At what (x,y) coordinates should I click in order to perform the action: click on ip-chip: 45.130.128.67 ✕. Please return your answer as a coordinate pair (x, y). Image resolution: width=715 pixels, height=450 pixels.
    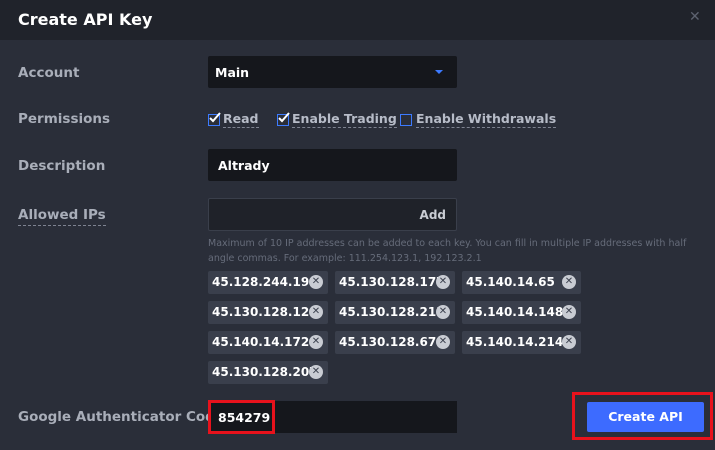
    Looking at the image, I should click on (395, 342).